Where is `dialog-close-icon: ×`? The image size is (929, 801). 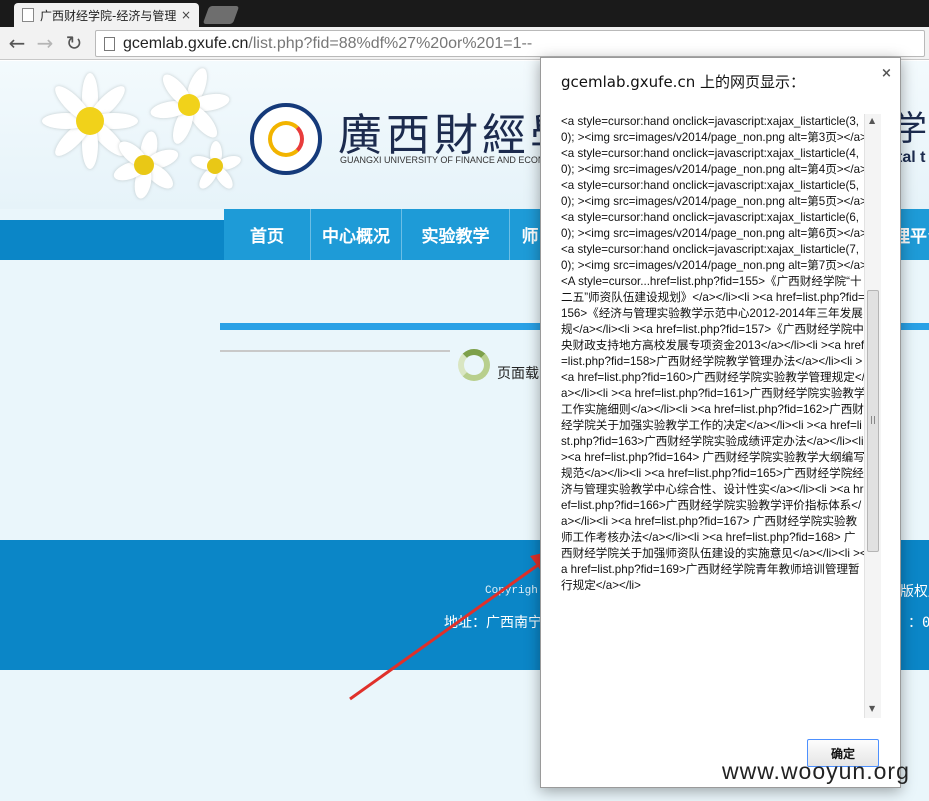
dialog-close-icon: × is located at coordinates (886, 73).